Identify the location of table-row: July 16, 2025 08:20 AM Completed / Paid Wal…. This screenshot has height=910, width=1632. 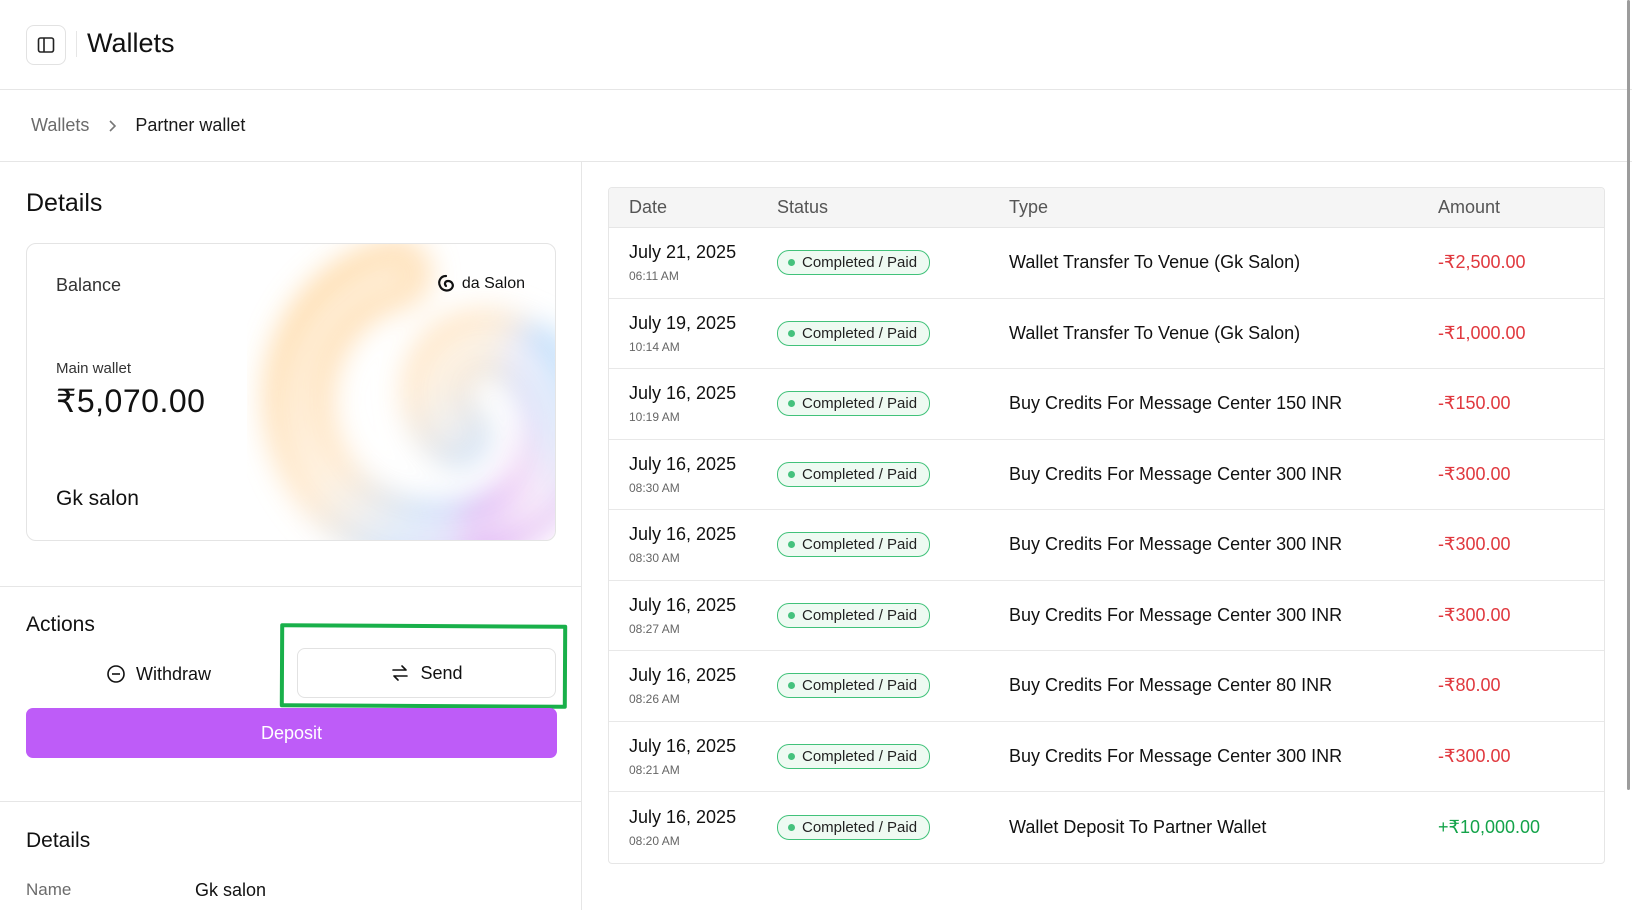
(1106, 827).